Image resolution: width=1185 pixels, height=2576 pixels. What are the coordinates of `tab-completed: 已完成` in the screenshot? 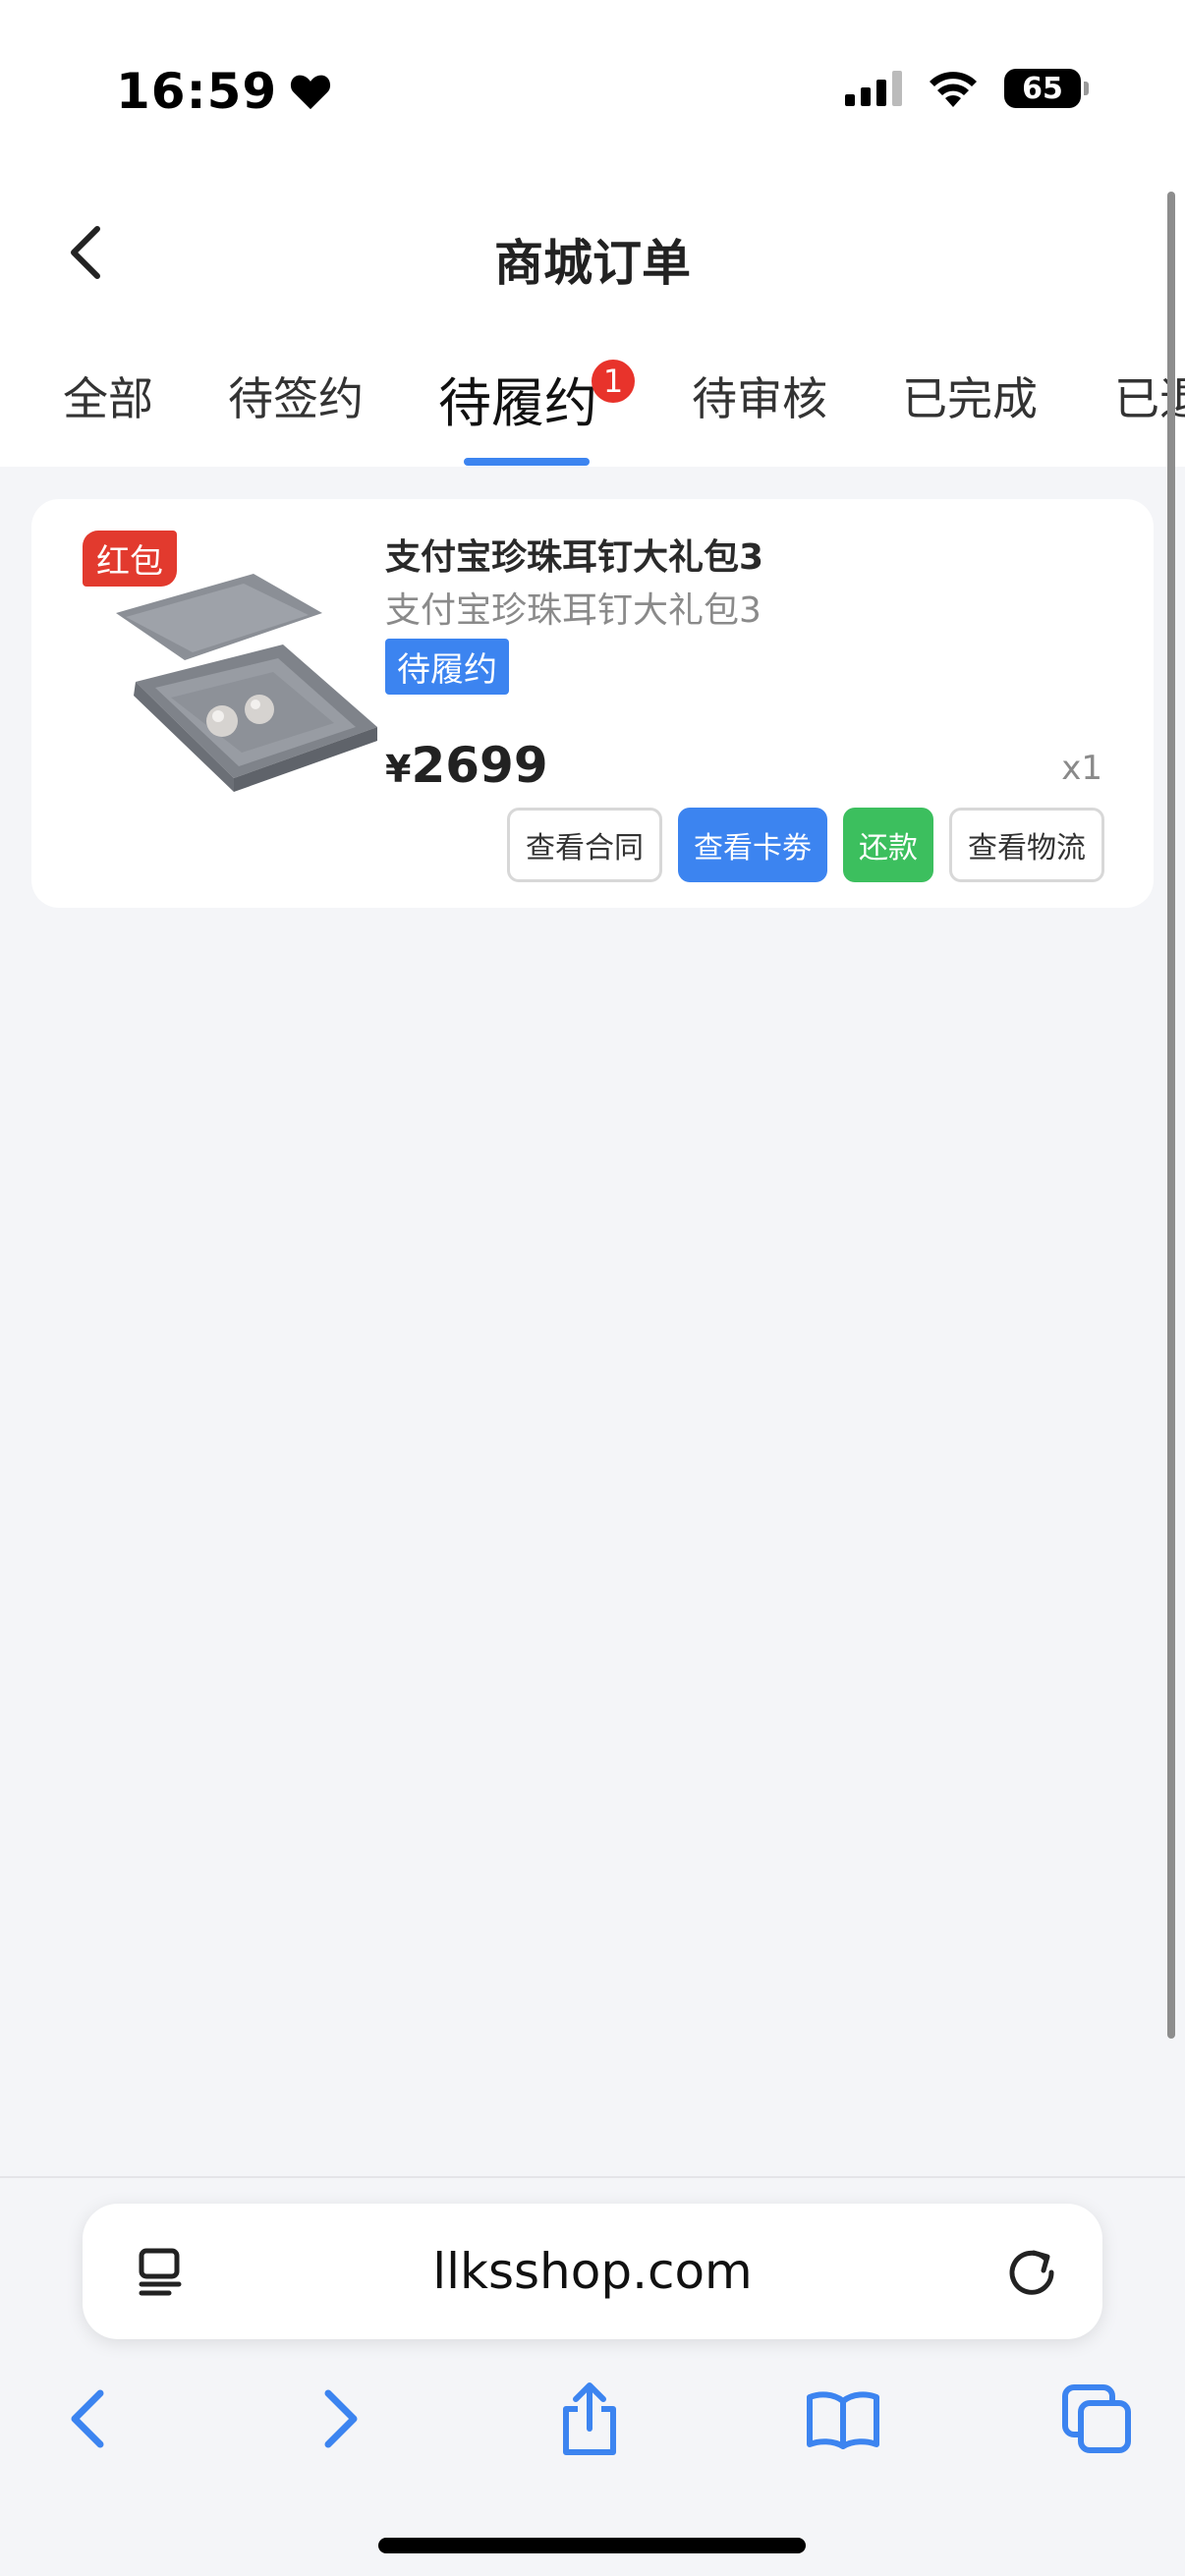 It's located at (970, 396).